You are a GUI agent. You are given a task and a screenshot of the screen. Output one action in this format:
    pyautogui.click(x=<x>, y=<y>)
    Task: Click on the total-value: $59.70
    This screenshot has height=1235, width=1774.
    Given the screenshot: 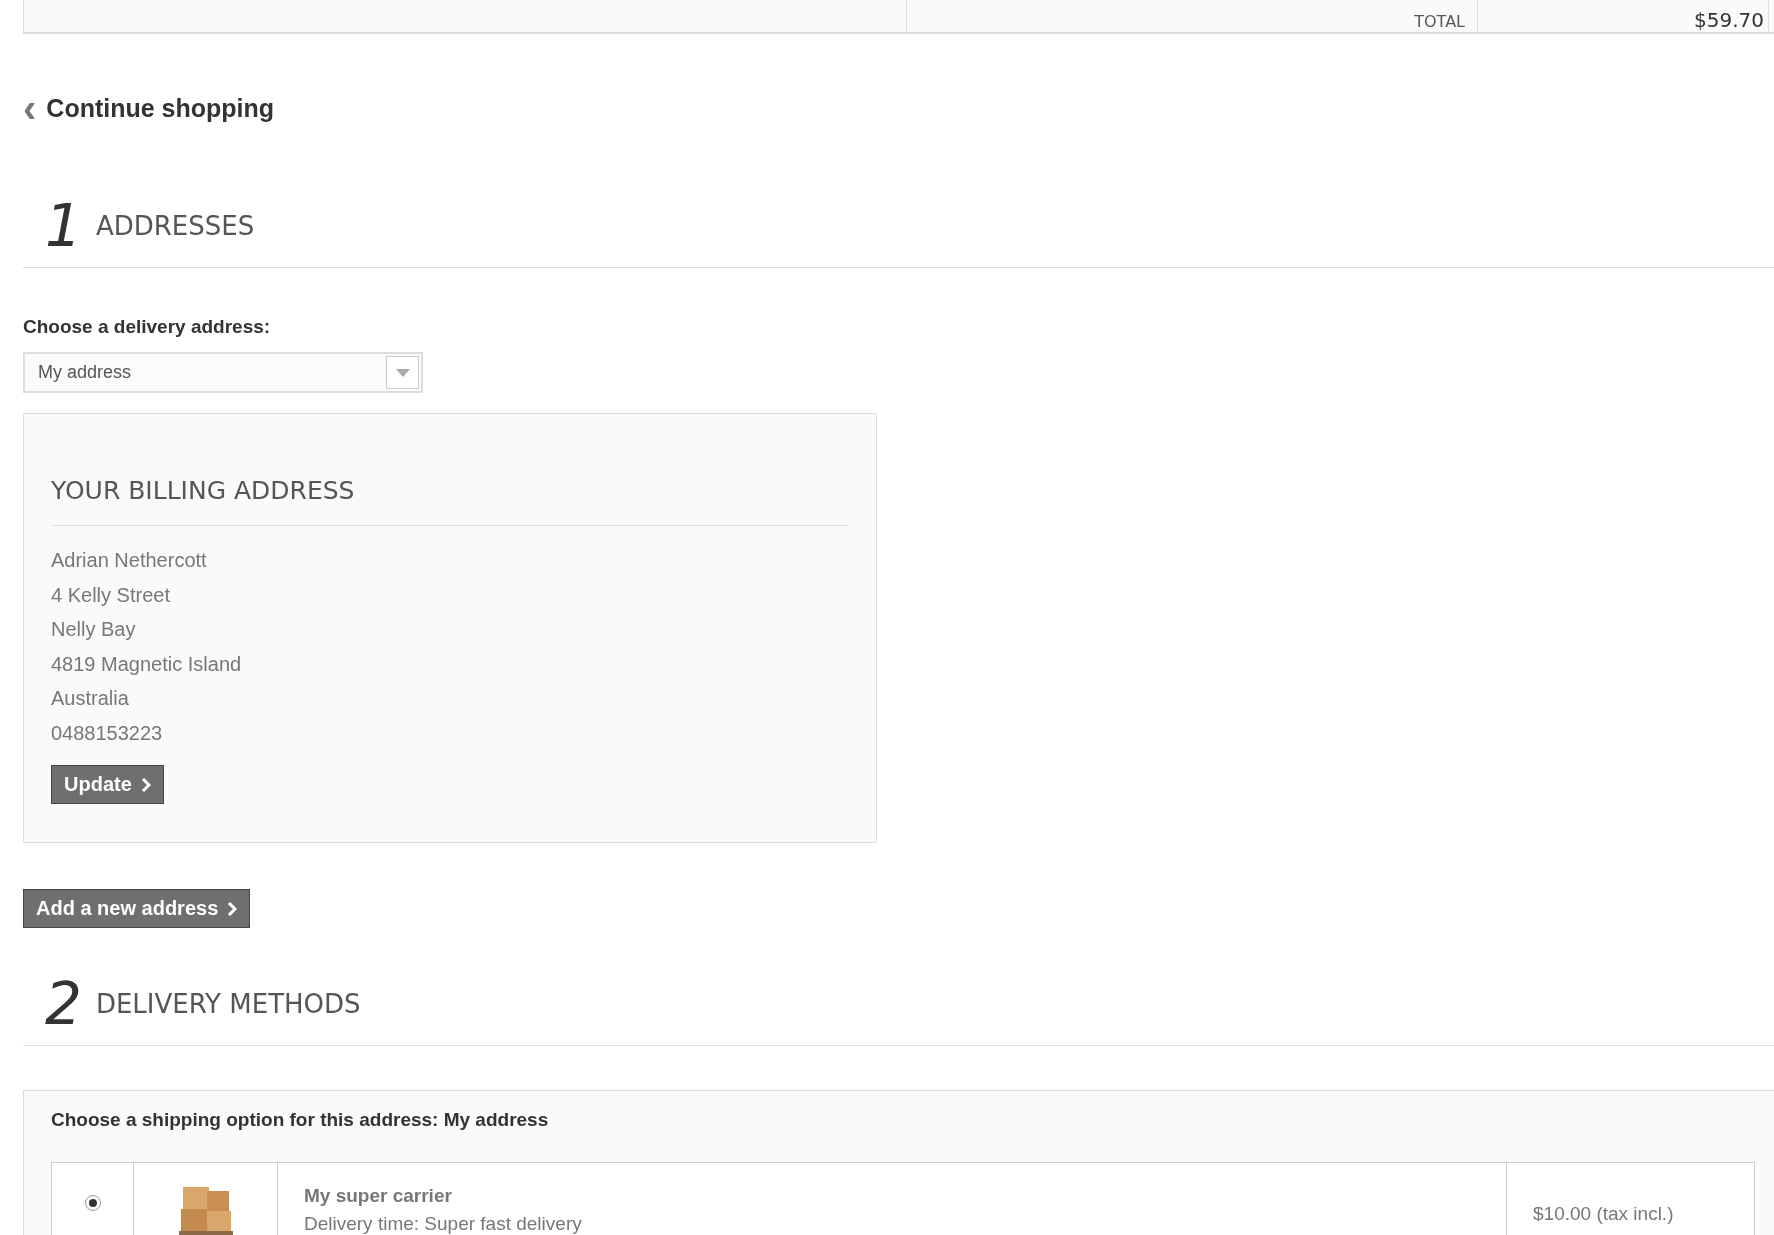 What is the action you would take?
    pyautogui.click(x=1729, y=20)
    